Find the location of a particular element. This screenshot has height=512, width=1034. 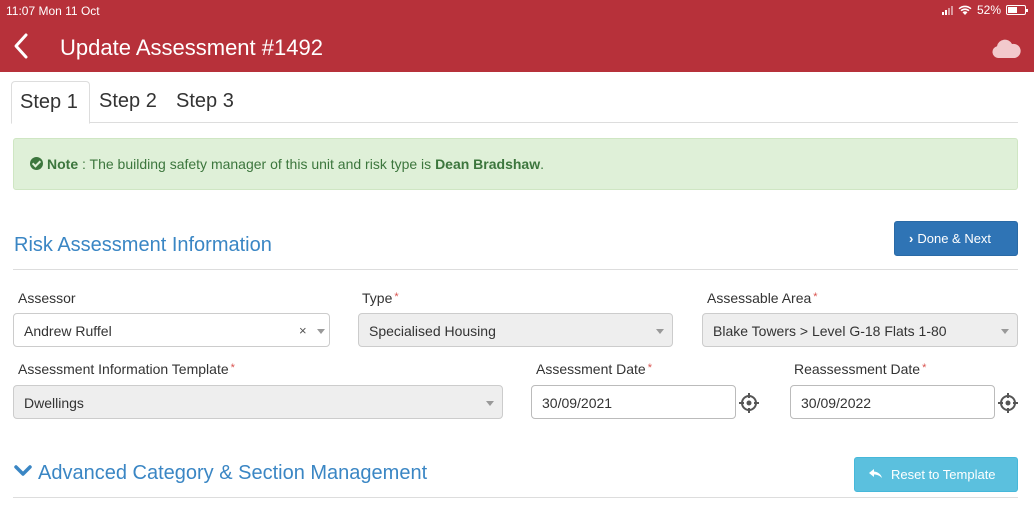

status-time: 11:07 Mon 11 Oct is located at coordinates (53, 11).